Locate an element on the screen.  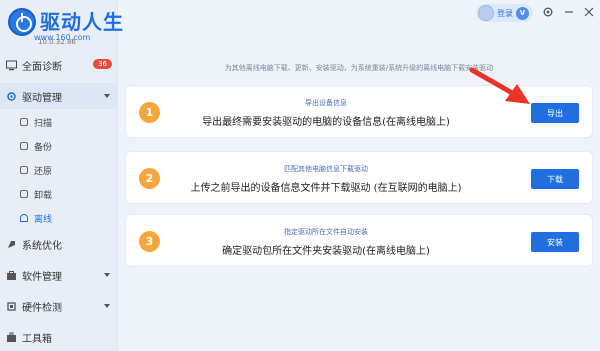
install-button: 安装 is located at coordinates (555, 242).